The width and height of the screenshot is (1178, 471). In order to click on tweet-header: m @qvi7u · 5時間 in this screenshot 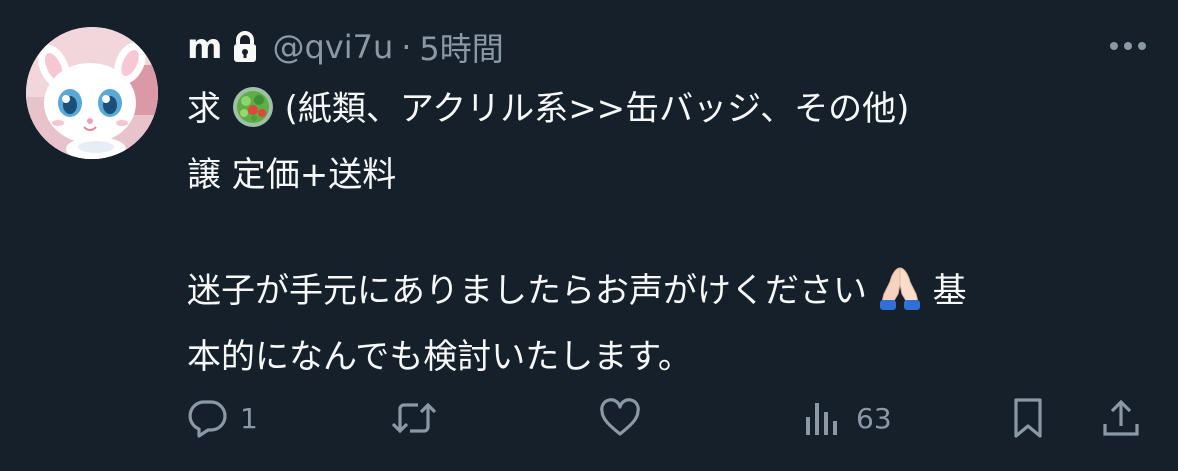, I will do `click(345, 47)`.